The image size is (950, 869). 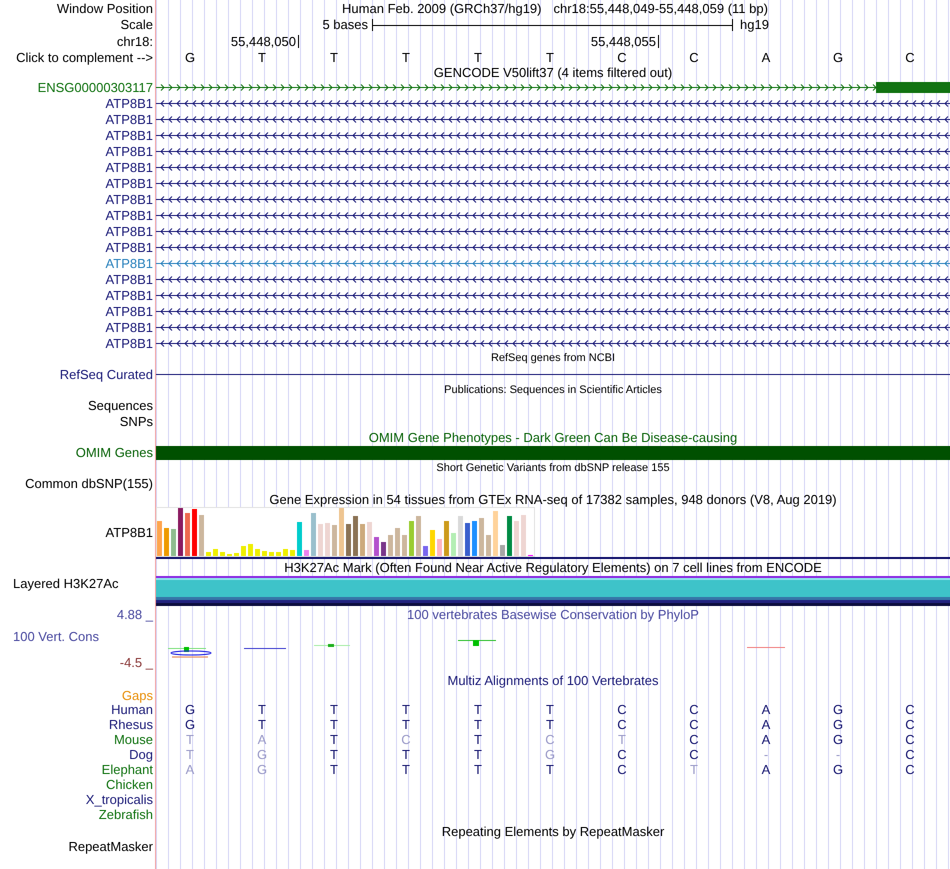 I want to click on species-label: Rhesus, so click(x=130, y=724).